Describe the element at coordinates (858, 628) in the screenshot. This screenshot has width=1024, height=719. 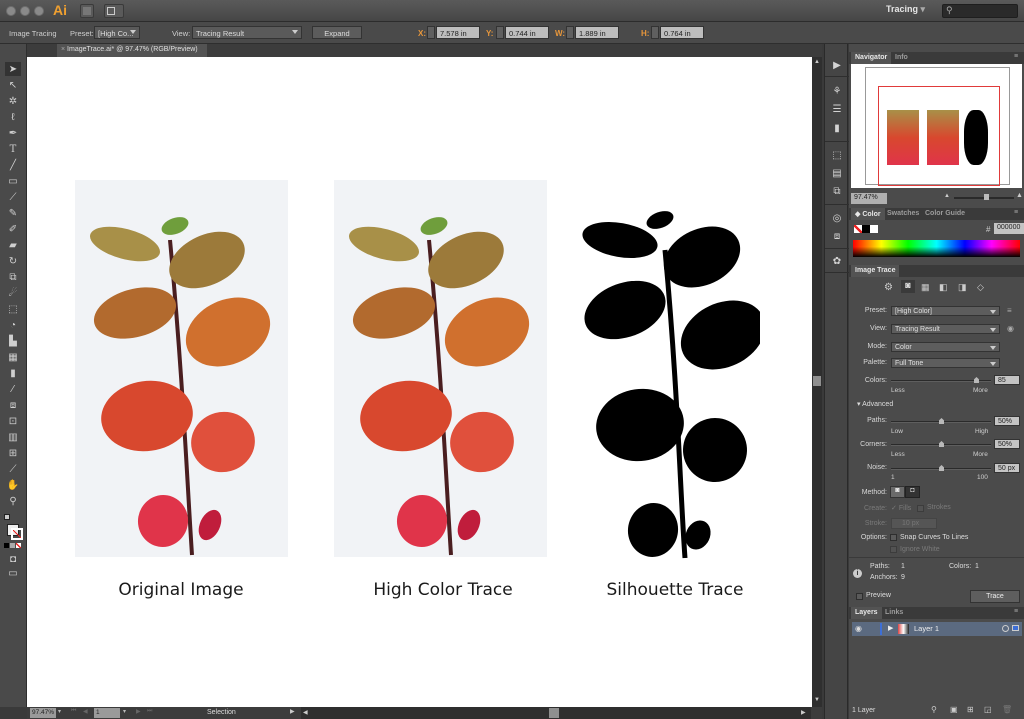
I see `visibility-eye-icon: ◉` at that location.